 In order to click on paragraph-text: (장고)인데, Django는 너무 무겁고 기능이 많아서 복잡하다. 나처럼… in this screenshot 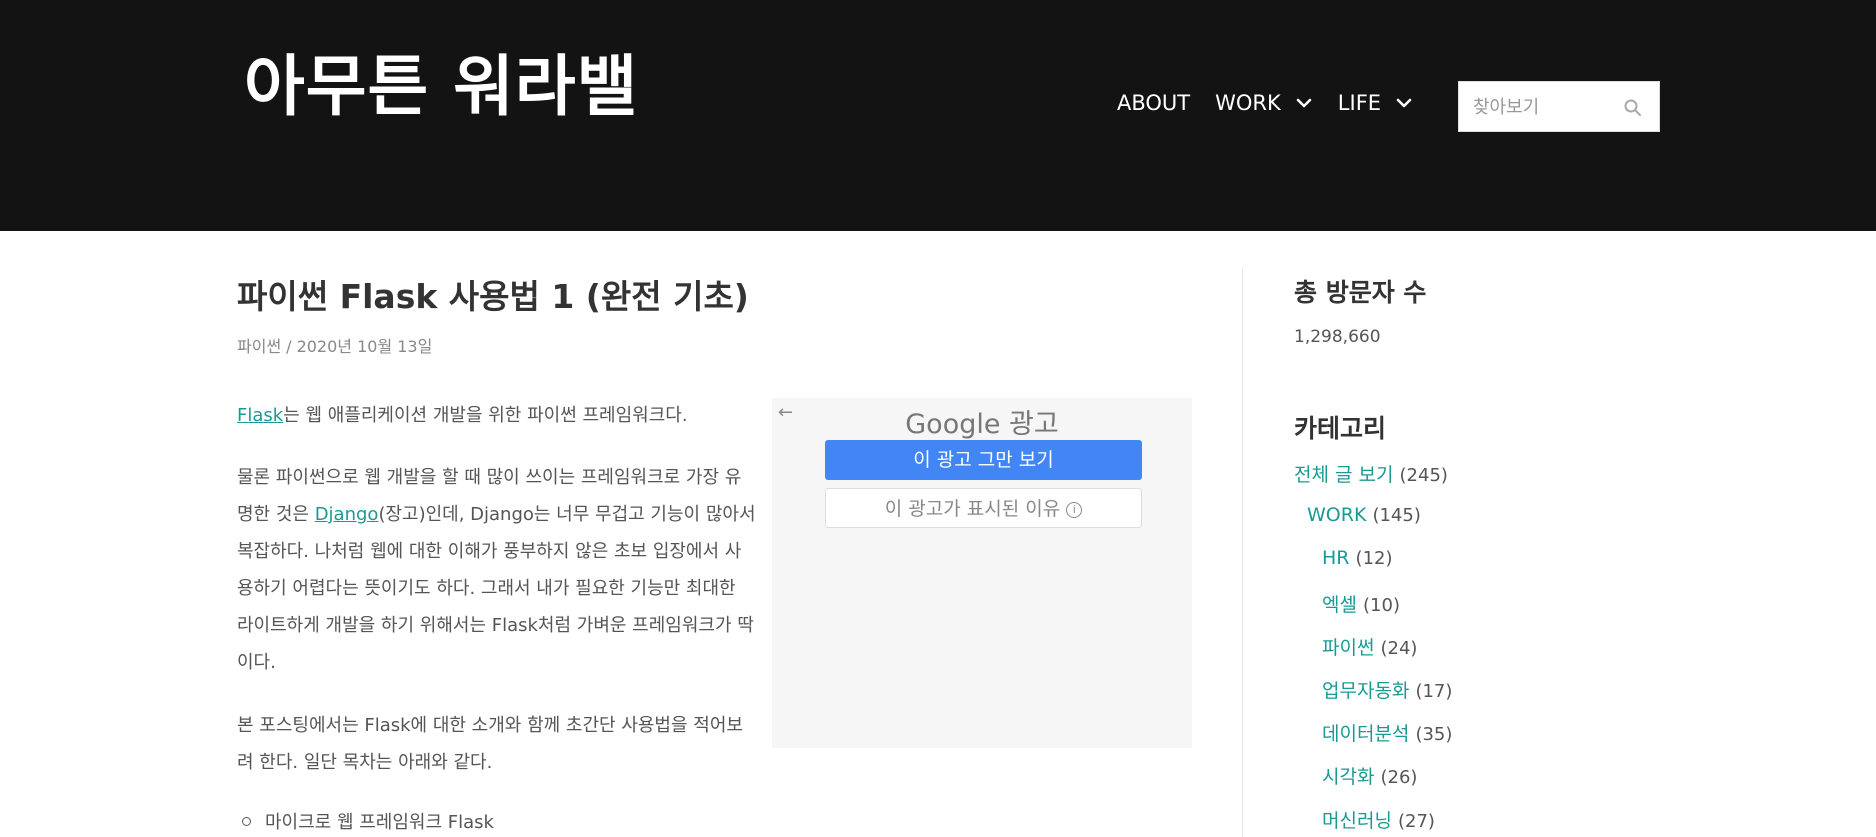, I will do `click(496, 588)`.